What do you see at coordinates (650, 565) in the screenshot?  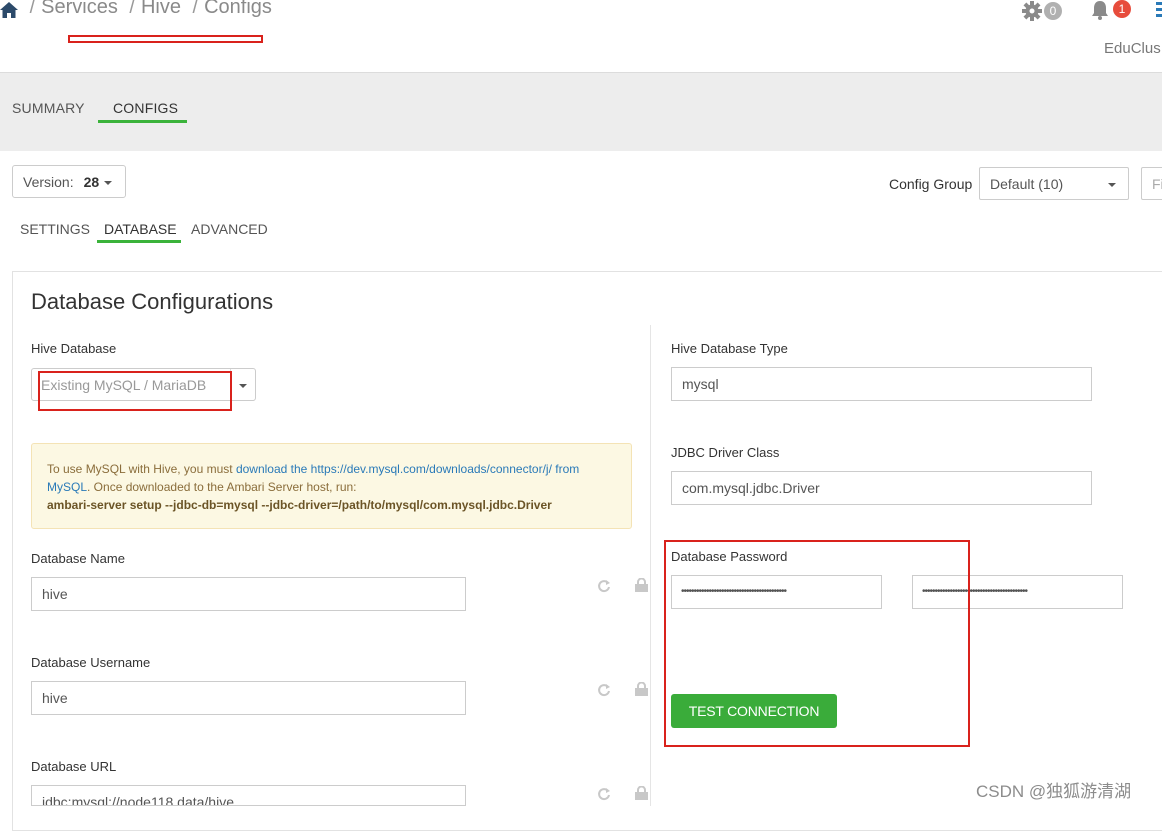 I see `column-divider` at bounding box center [650, 565].